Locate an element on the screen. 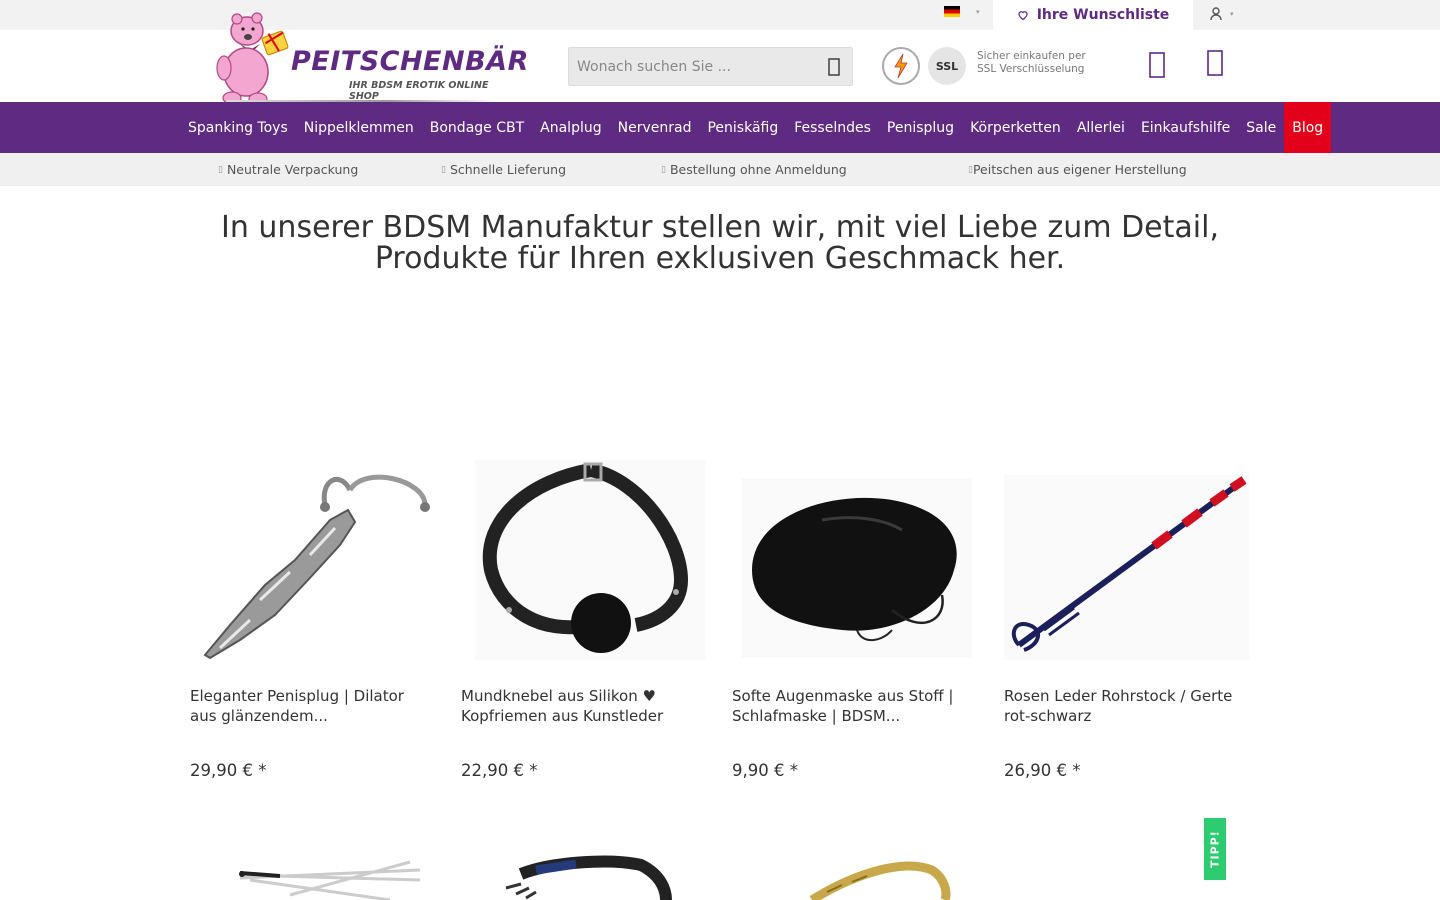 The image size is (1440, 900). language-switcher: ▾ is located at coordinates (962, 11).